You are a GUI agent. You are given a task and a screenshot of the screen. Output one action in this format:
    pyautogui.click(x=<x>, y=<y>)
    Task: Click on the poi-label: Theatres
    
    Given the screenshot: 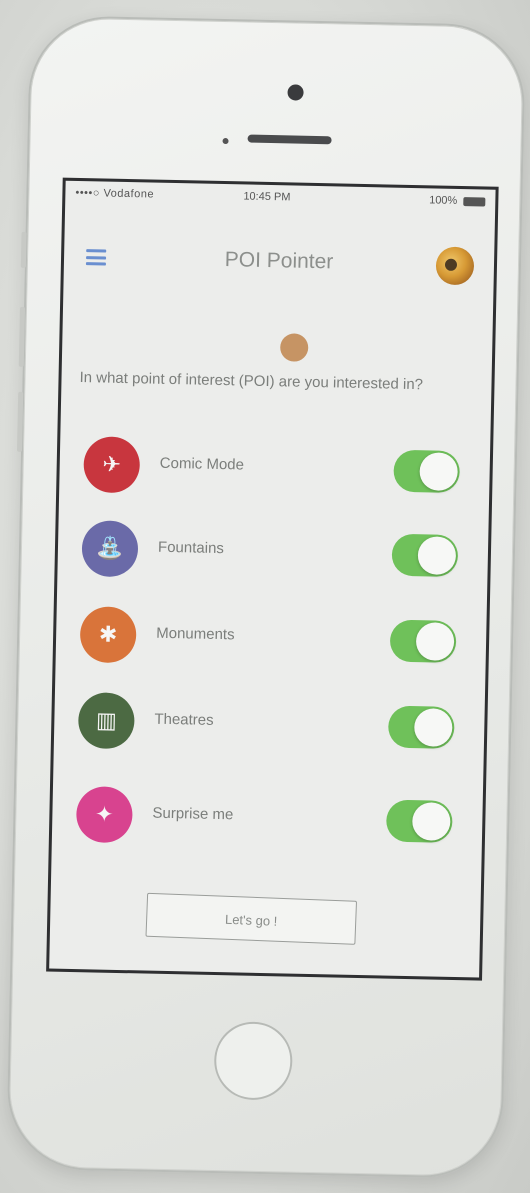 What is the action you would take?
    pyautogui.click(x=184, y=719)
    